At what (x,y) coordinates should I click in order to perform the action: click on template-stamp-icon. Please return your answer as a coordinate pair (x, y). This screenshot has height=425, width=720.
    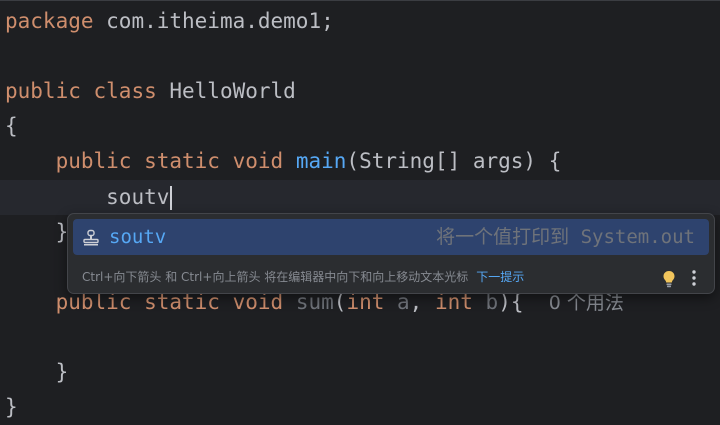
    Looking at the image, I should click on (91, 237).